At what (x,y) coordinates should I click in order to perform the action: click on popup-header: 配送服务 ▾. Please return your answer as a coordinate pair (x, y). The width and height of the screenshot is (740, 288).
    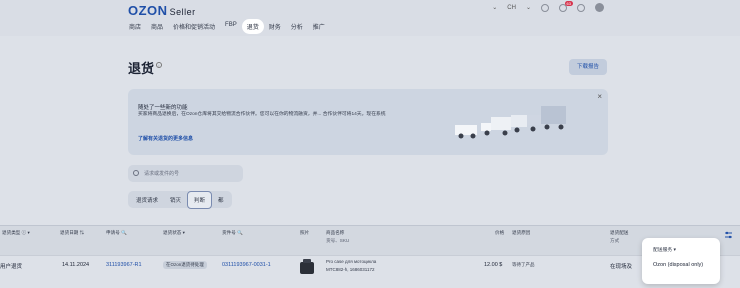
    Looking at the image, I should click on (664, 250).